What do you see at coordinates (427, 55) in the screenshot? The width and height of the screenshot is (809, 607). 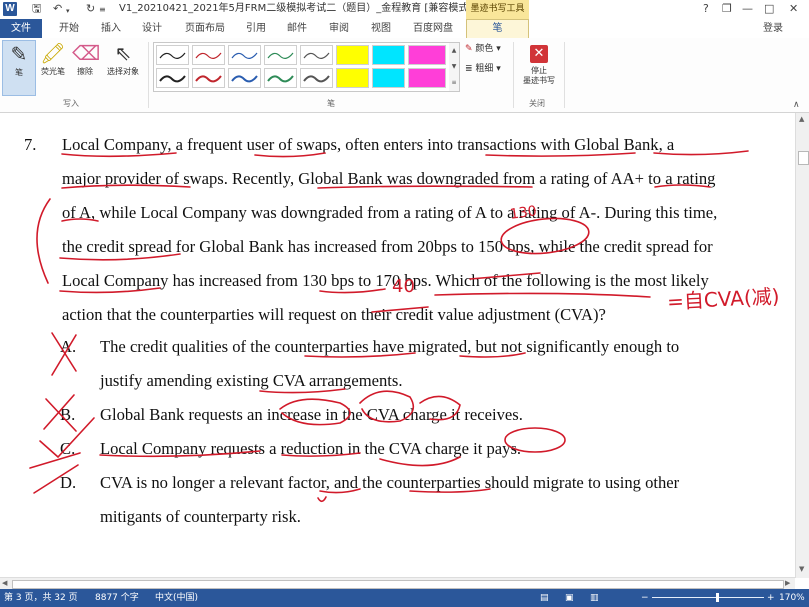 I see `highlighter-style-magenta` at bounding box center [427, 55].